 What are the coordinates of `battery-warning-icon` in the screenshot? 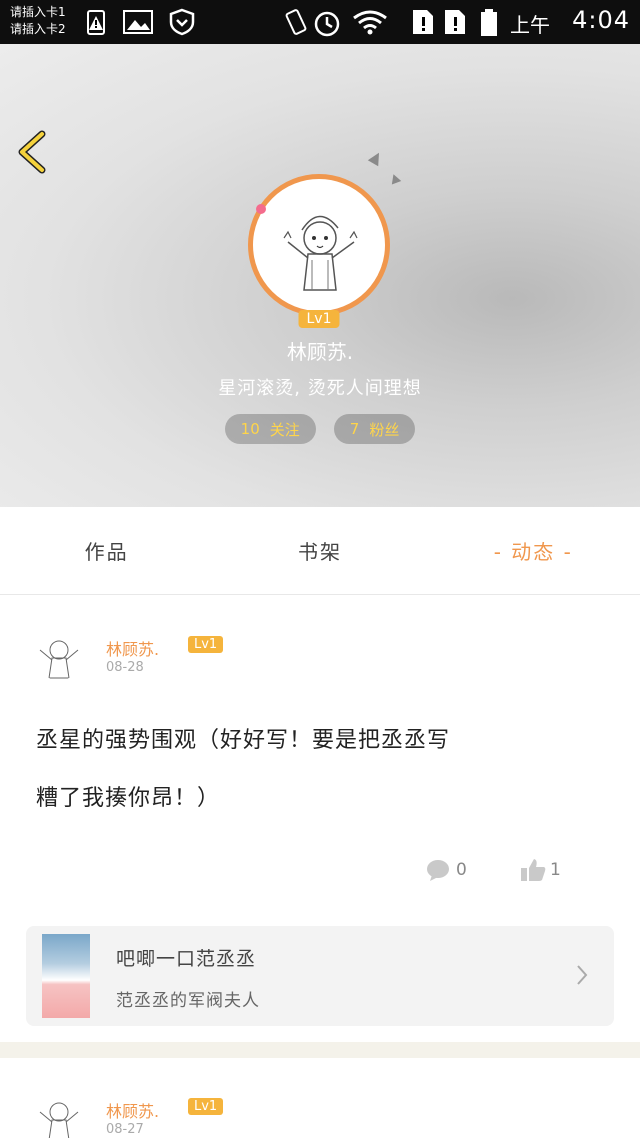 It's located at (96, 22).